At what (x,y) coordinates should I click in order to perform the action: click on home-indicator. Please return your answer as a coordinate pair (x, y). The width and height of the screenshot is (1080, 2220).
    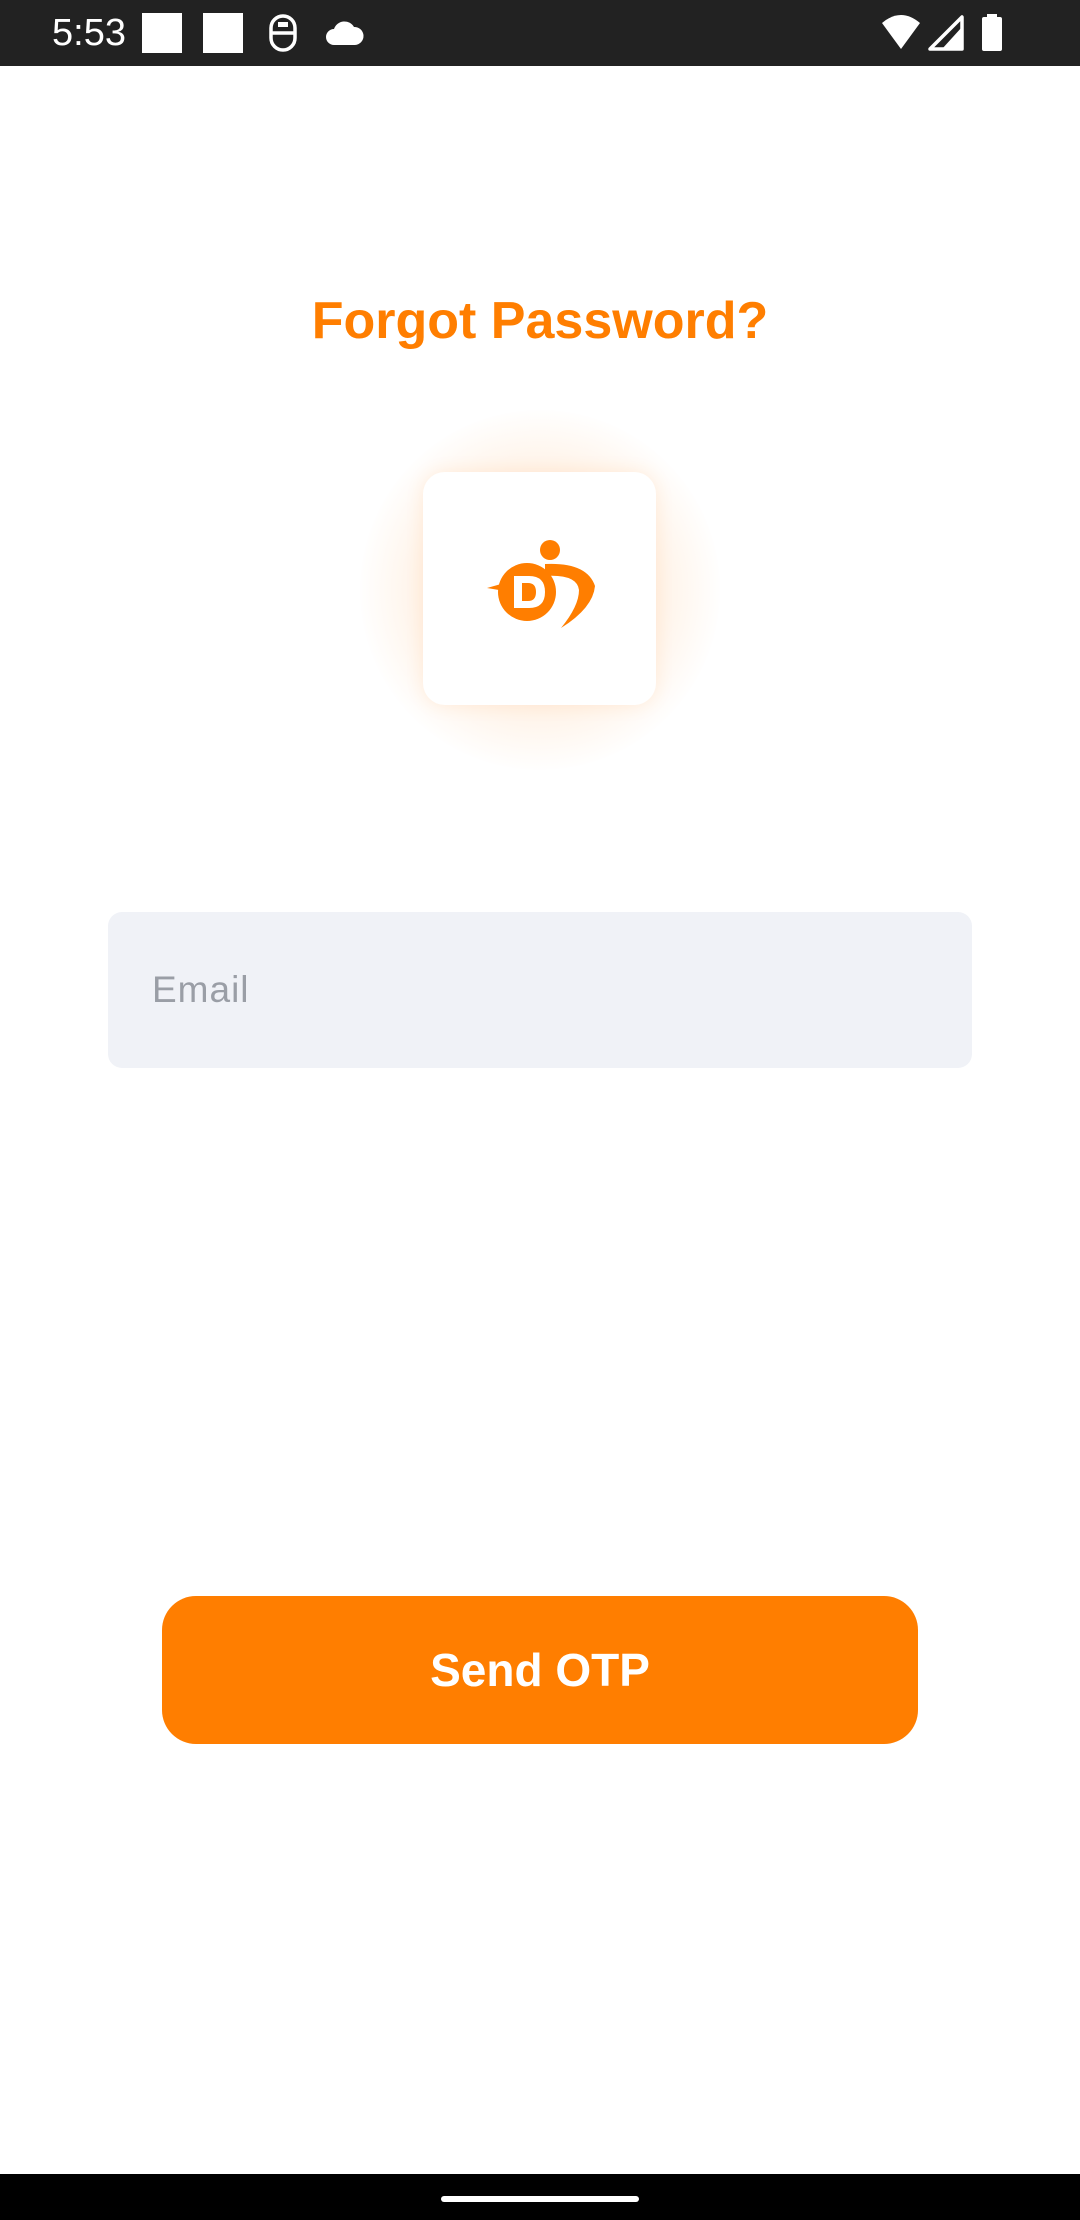
    Looking at the image, I should click on (540, 2199).